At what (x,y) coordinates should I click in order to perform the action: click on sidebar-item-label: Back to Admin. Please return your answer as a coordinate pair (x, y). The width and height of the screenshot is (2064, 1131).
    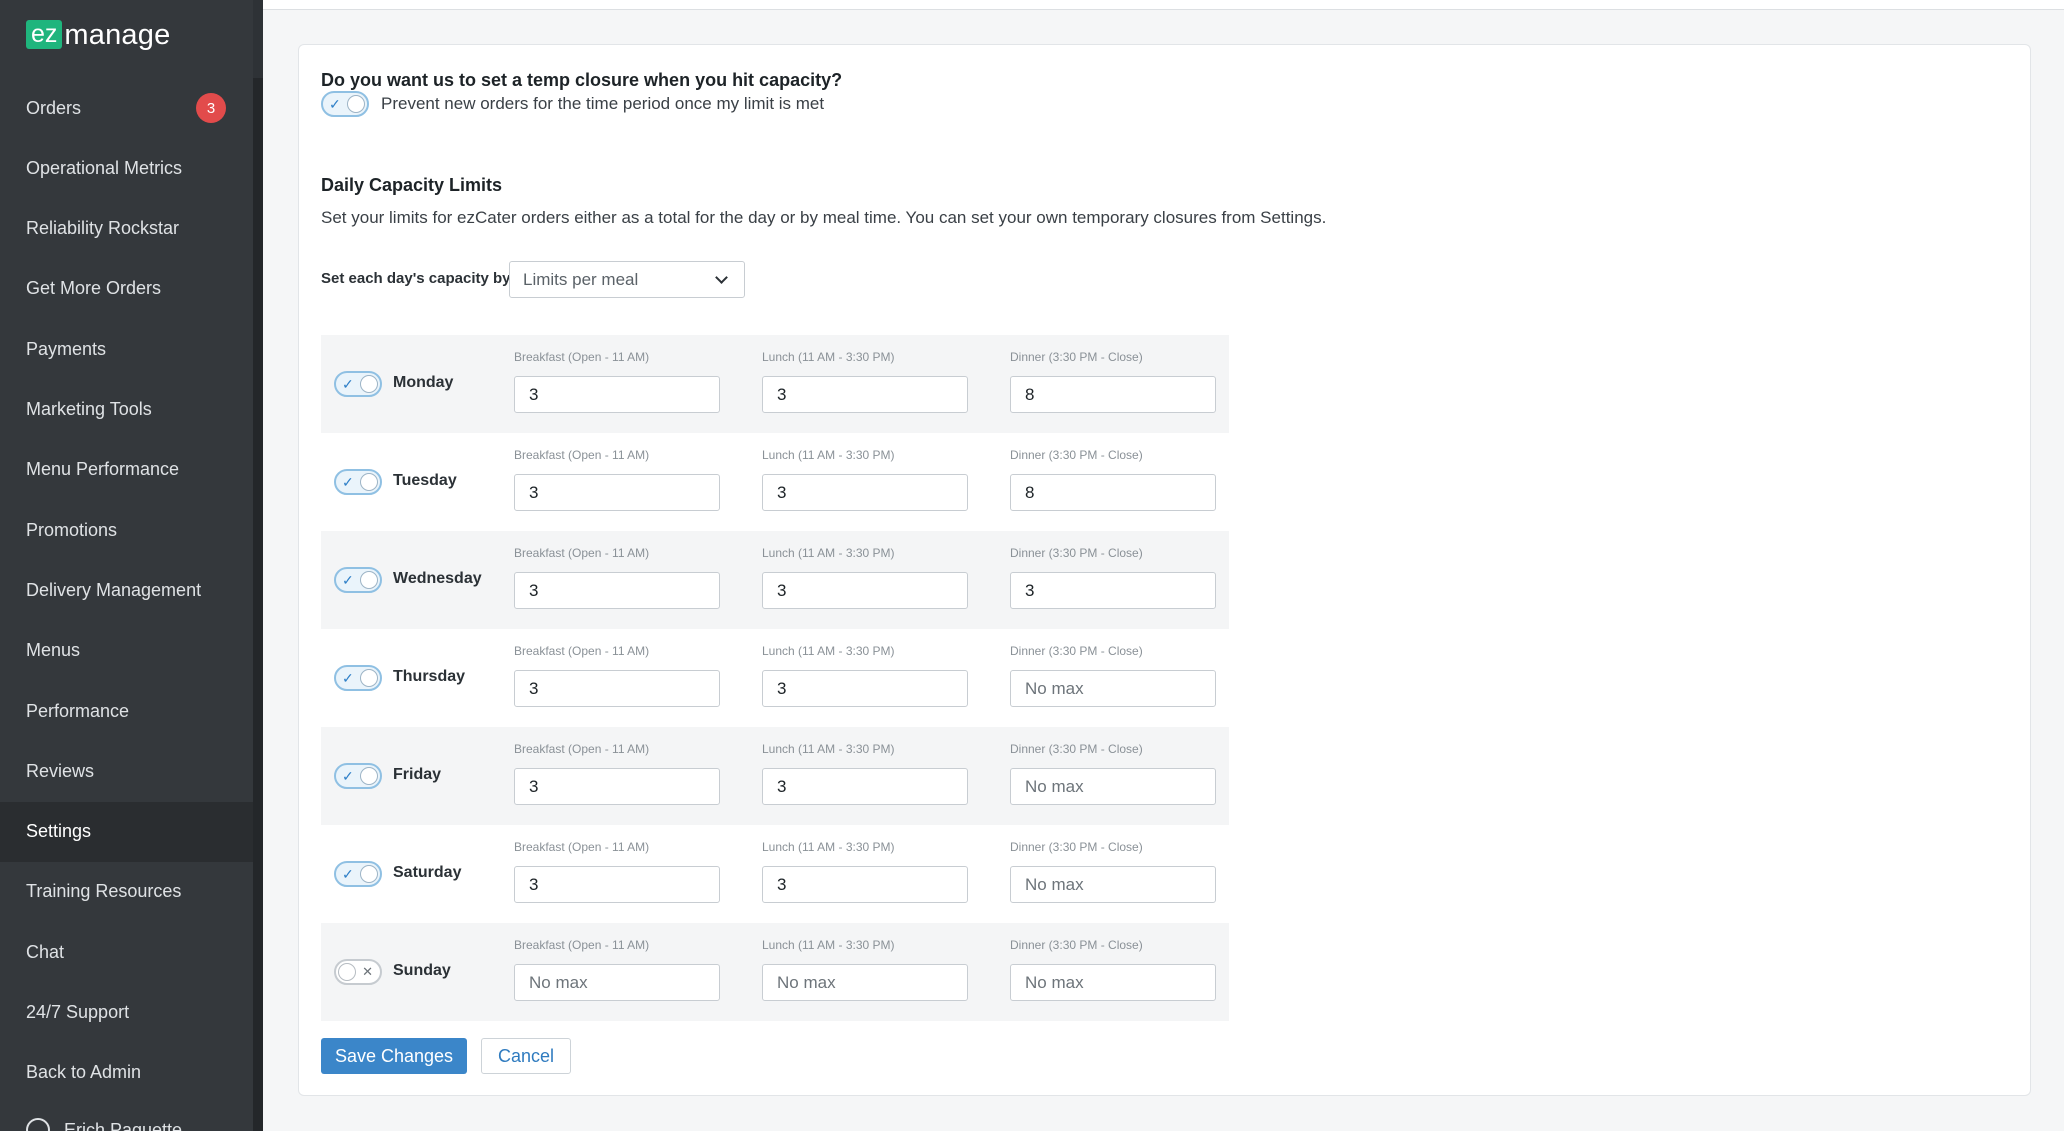
    Looking at the image, I should click on (84, 1072).